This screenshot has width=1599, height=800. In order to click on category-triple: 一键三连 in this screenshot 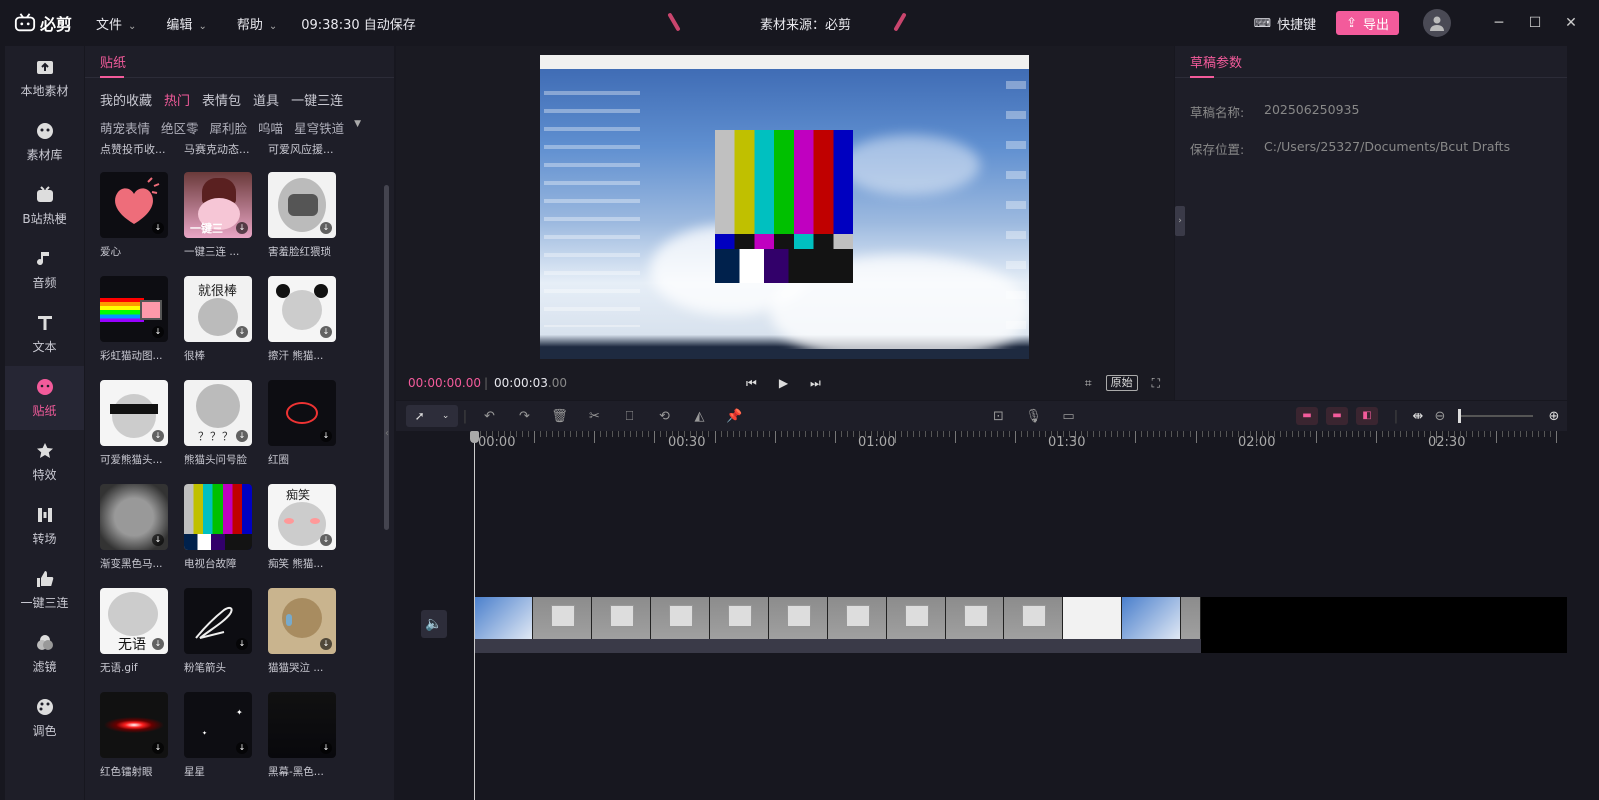, I will do `click(317, 99)`.